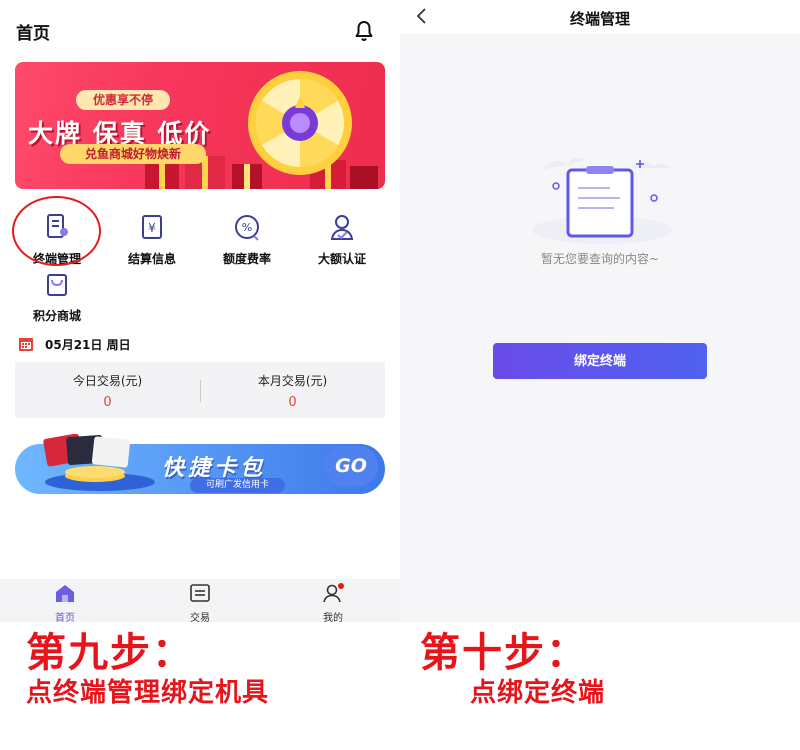 This screenshot has height=750, width=800. What do you see at coordinates (57, 285) in the screenshot?
I see `shopping-bag-icon` at bounding box center [57, 285].